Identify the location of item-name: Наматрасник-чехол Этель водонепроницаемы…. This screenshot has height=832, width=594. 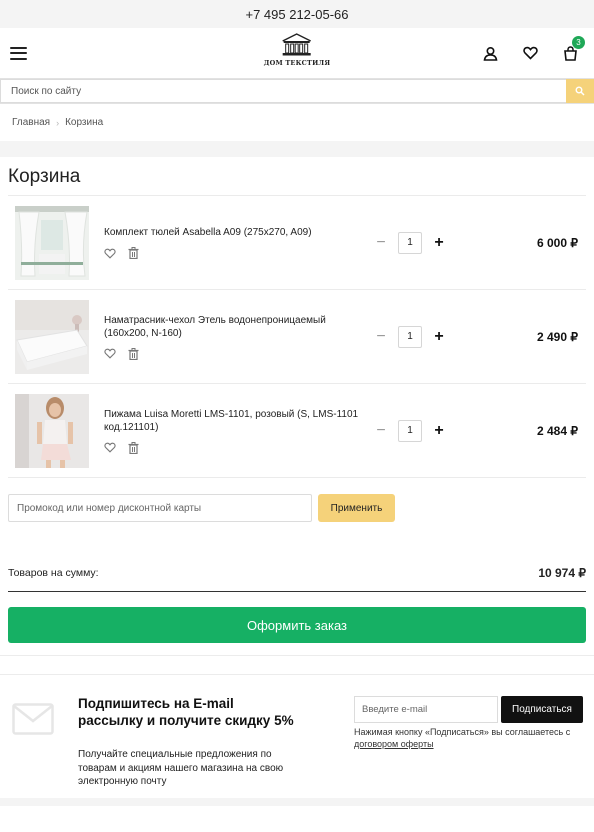
(238, 327).